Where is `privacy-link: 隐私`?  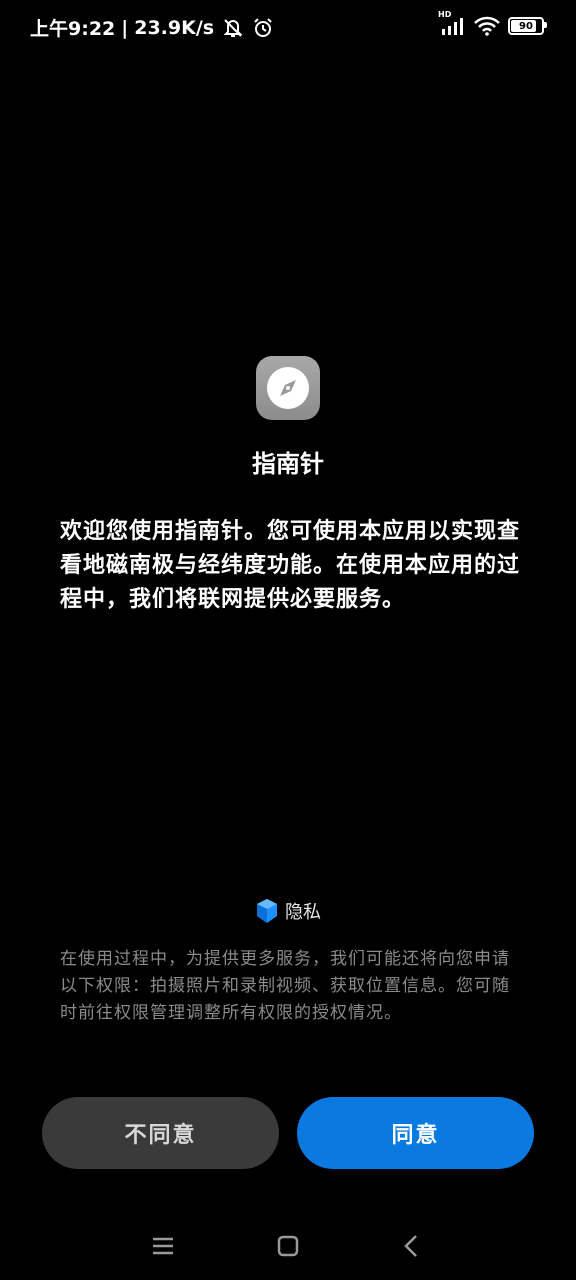 privacy-link: 隐私 is located at coordinates (288, 911).